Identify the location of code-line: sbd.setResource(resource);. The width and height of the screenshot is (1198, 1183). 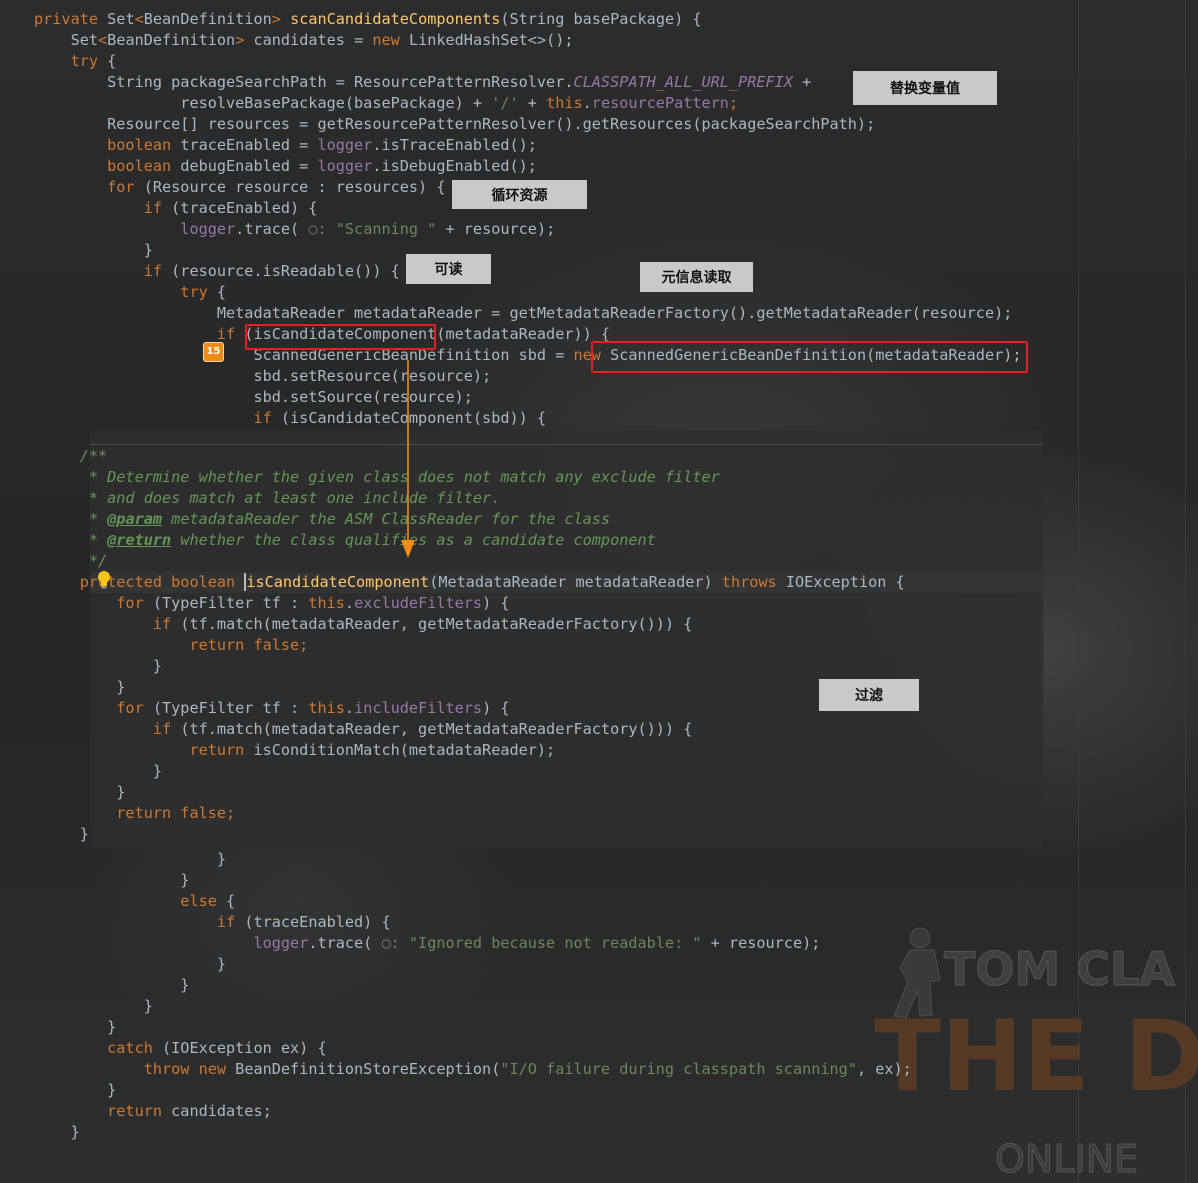
(262, 376).